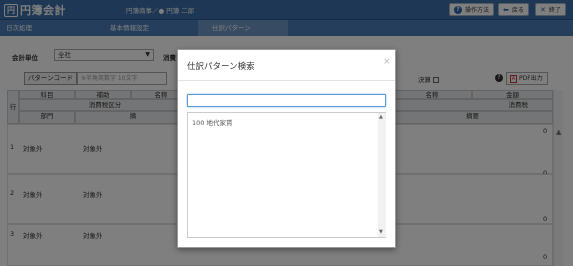 The width and height of the screenshot is (573, 266). Describe the element at coordinates (212, 122) in the screenshot. I see `list-item: 100 地代家賃` at that location.